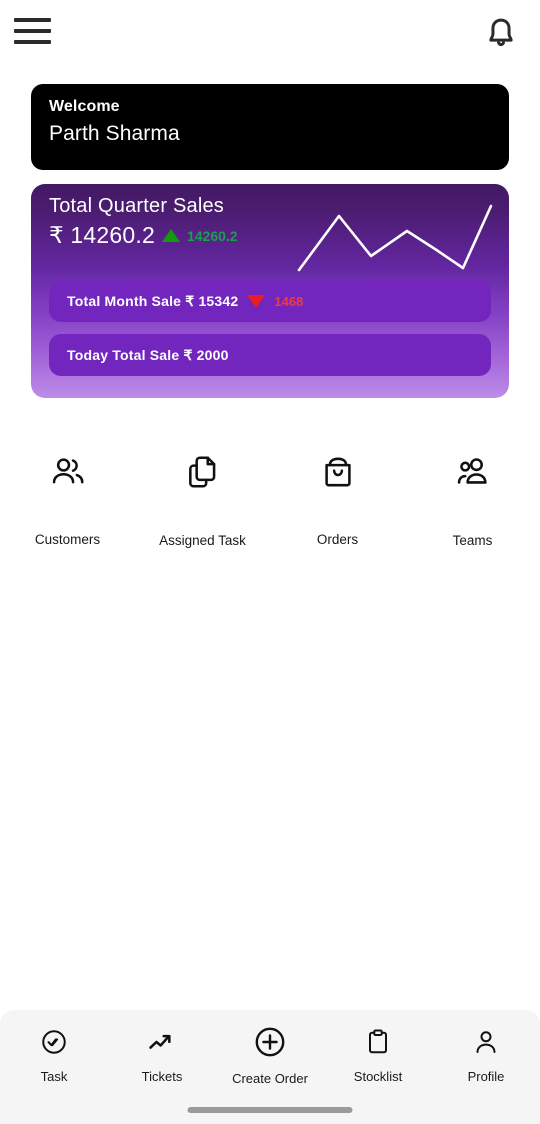 Image resolution: width=540 pixels, height=1124 pixels. Describe the element at coordinates (68, 472) in the screenshot. I see `users-icon` at that location.